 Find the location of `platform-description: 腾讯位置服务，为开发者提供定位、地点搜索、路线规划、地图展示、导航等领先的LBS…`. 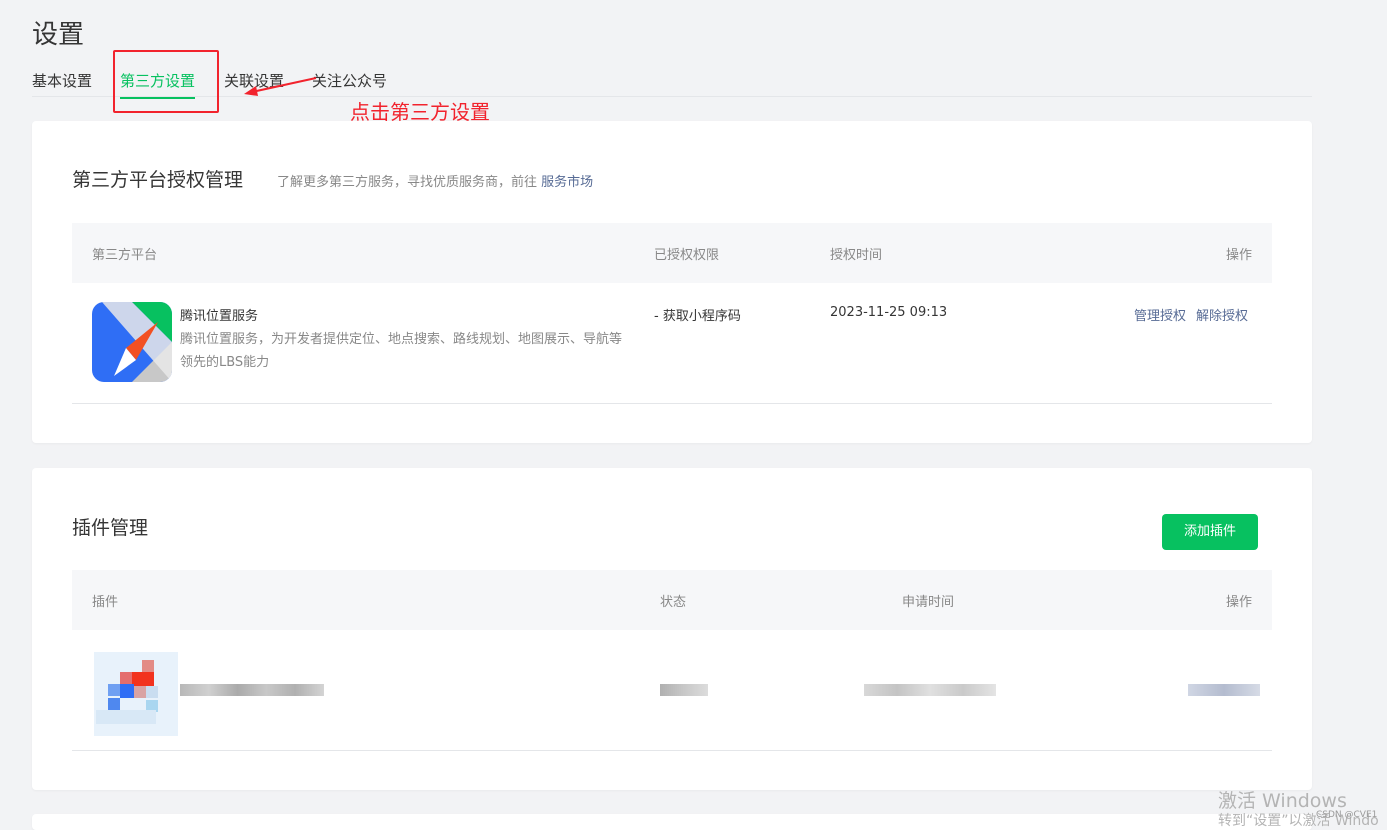

platform-description: 腾讯位置服务，为开发者提供定位、地点搜索、路线规划、地图展示、导航等领先的LBS… is located at coordinates (401, 351).